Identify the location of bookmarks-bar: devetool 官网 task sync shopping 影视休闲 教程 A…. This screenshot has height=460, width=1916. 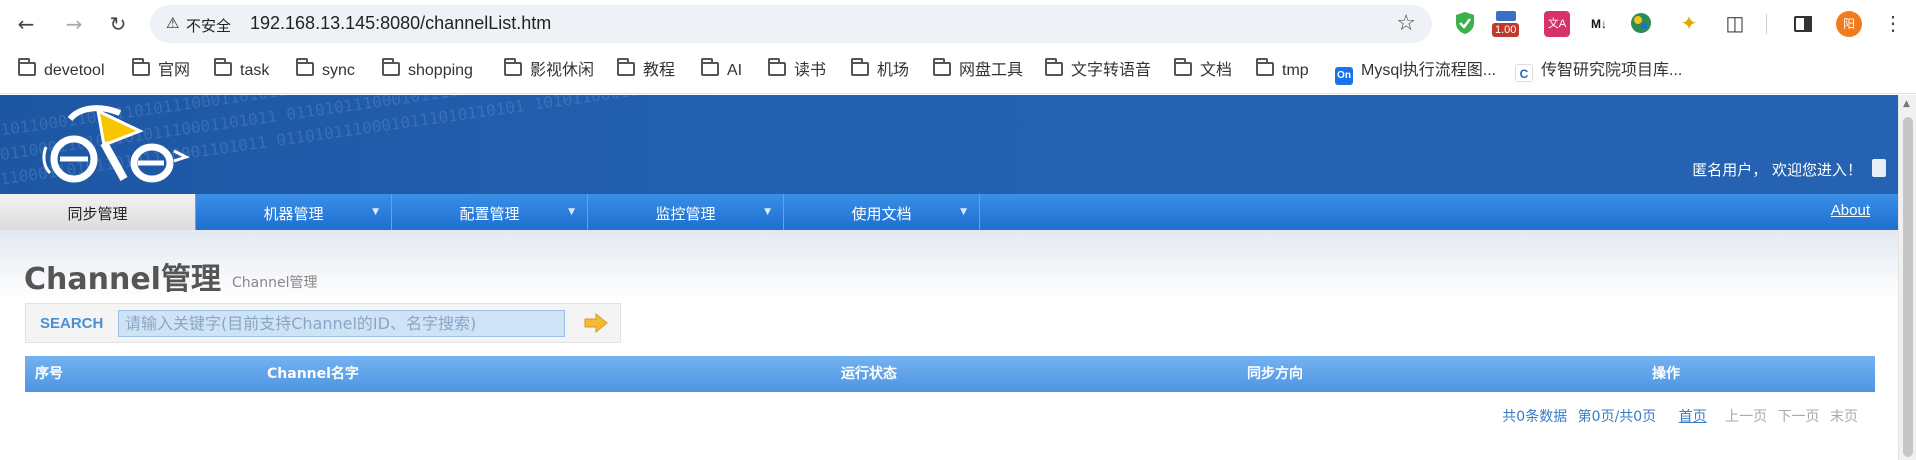
(958, 71).